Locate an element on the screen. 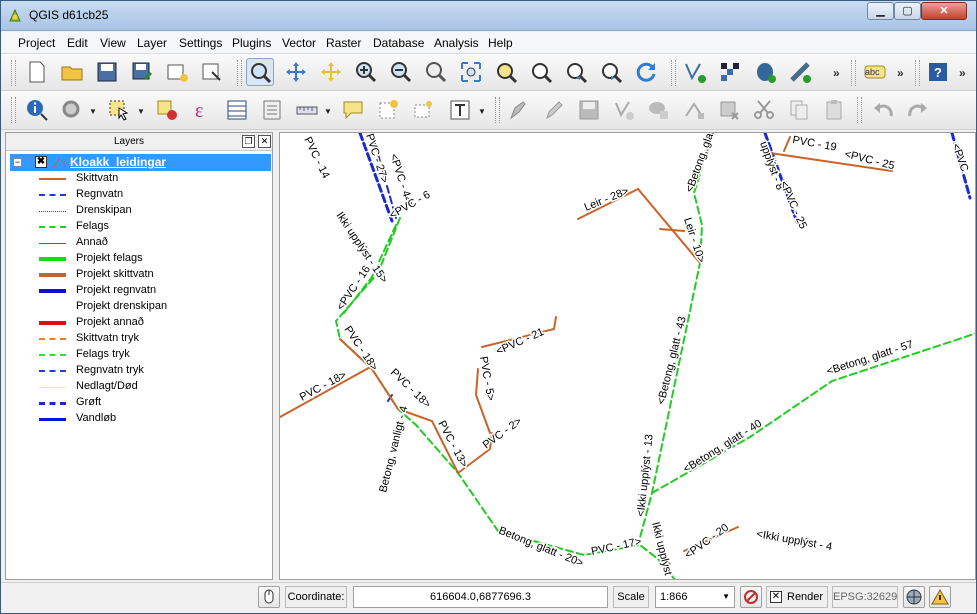 The height and width of the screenshot is (614, 977). zoom-out-icon is located at coordinates (401, 72).